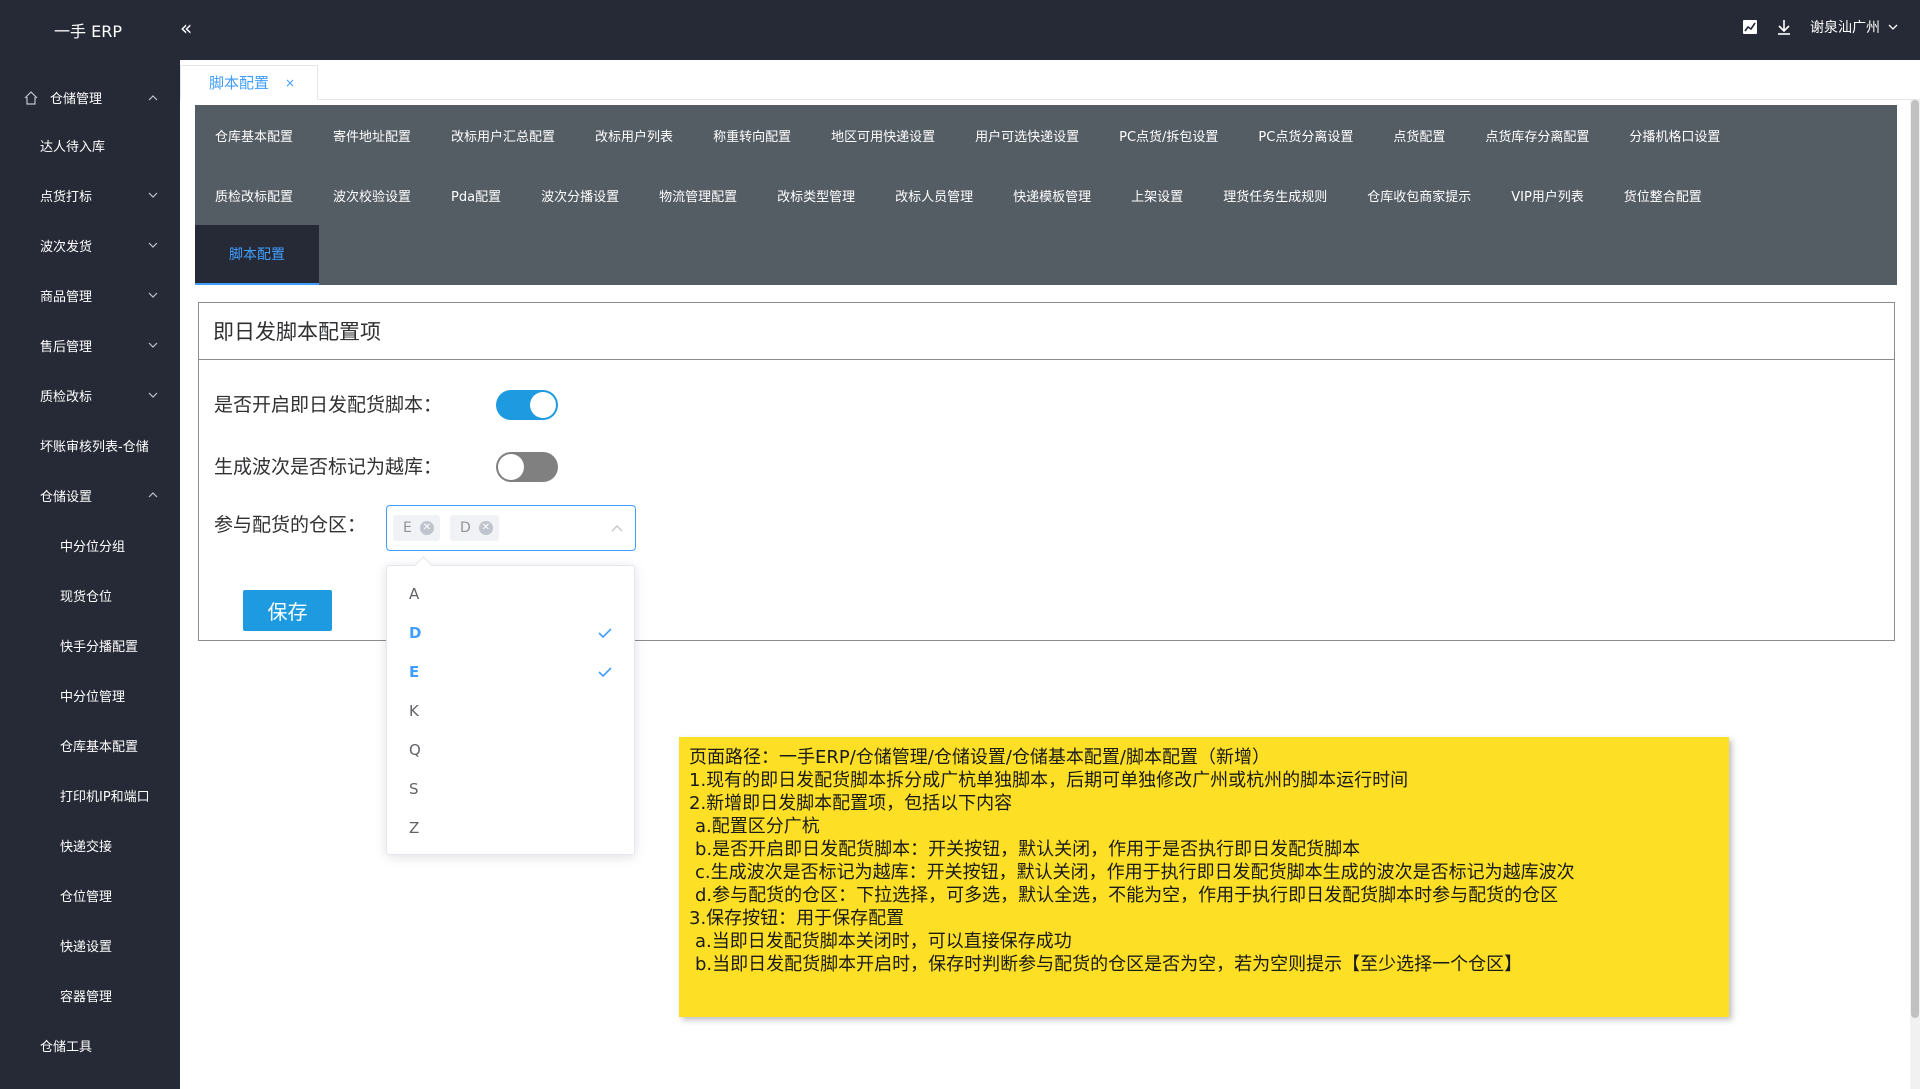 The image size is (1920, 1089). I want to click on sidebar-item-zone-management: 中分位管理, so click(90, 695).